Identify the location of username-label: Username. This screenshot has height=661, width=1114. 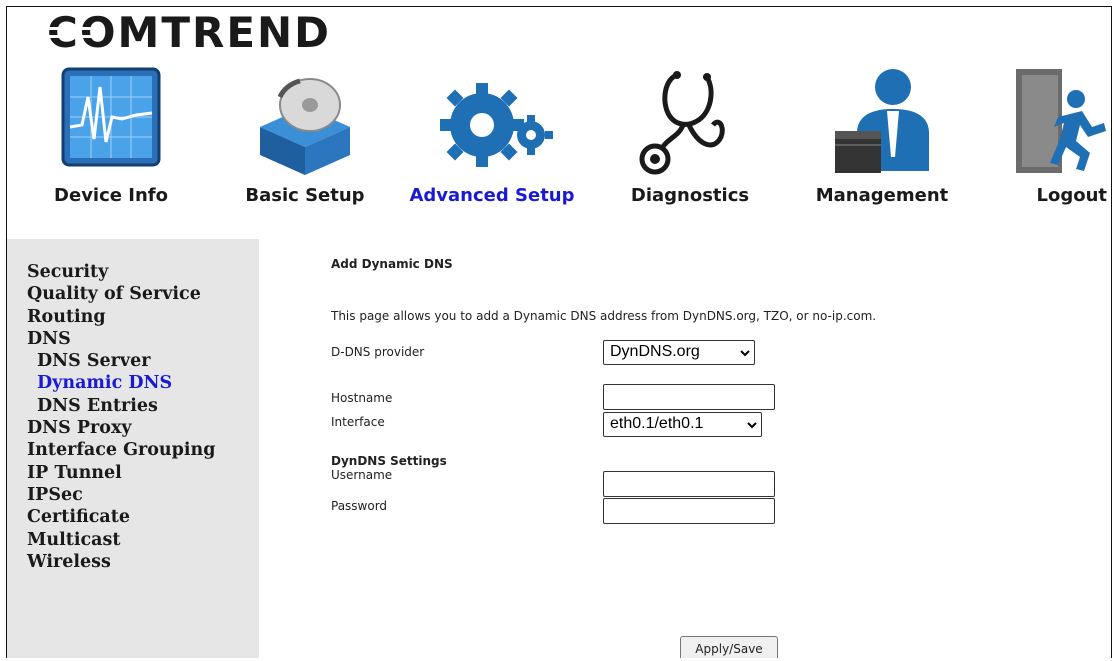
(362, 475).